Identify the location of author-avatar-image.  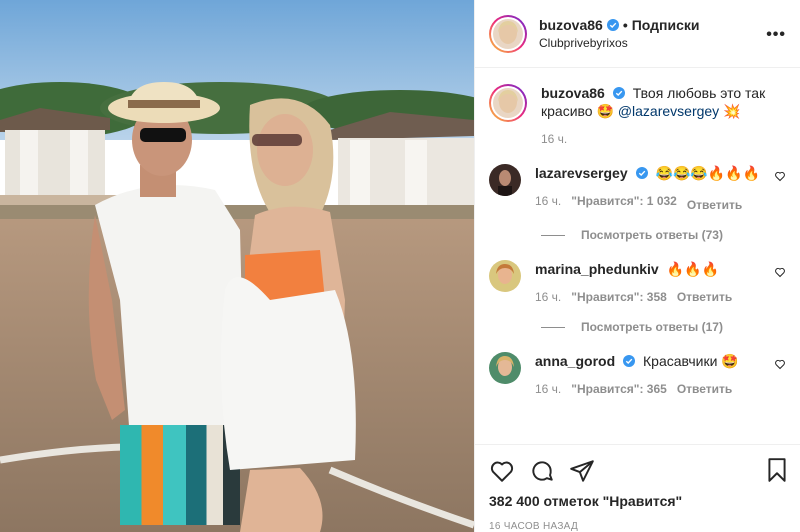
(508, 33).